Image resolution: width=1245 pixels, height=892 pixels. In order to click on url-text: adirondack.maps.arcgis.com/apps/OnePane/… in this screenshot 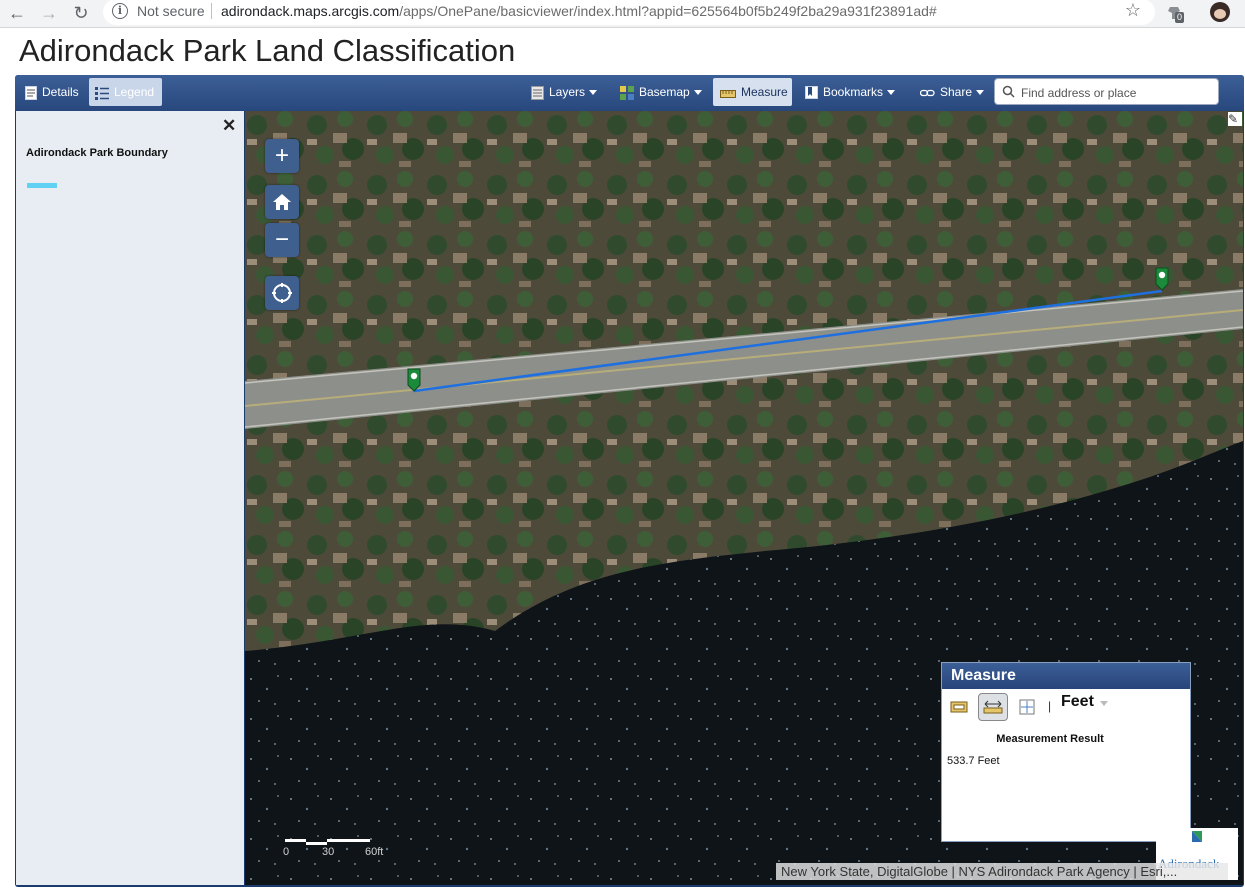, I will do `click(579, 11)`.